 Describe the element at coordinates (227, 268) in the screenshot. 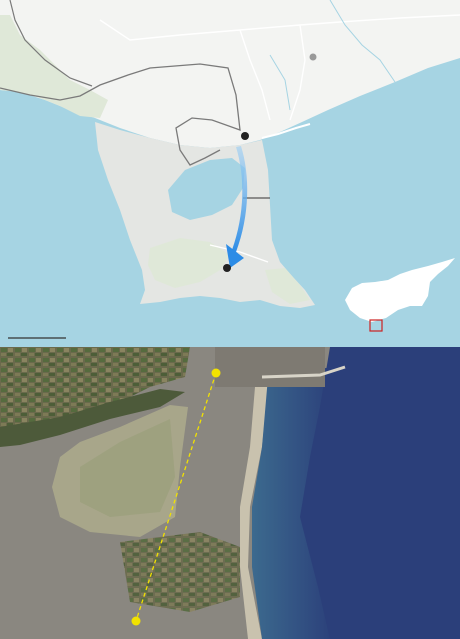

I see `destination-marker` at that location.